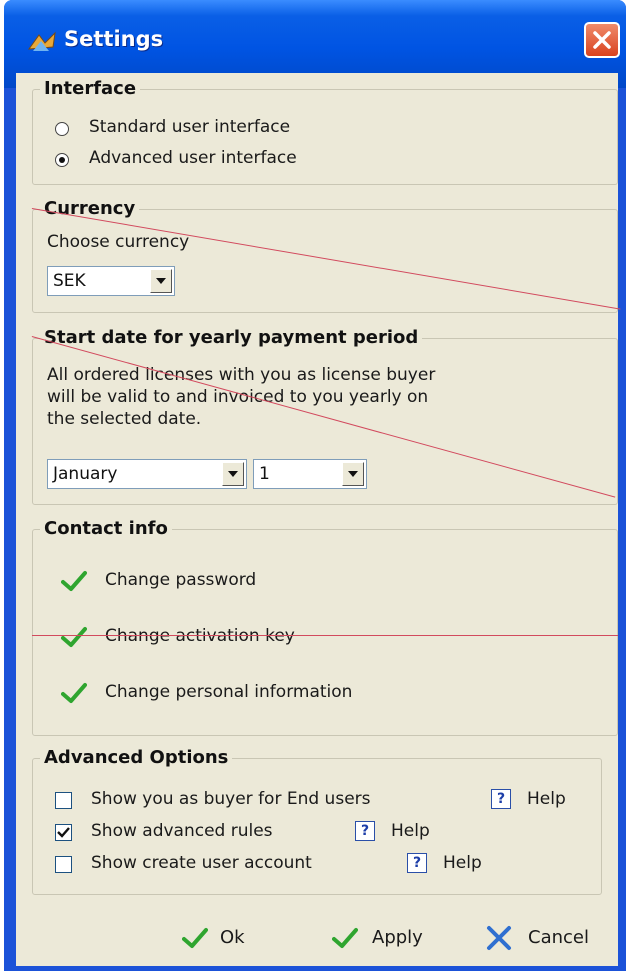 The width and height of the screenshot is (632, 975). Describe the element at coordinates (397, 937) in the screenshot. I see `apply-label: Apply` at that location.